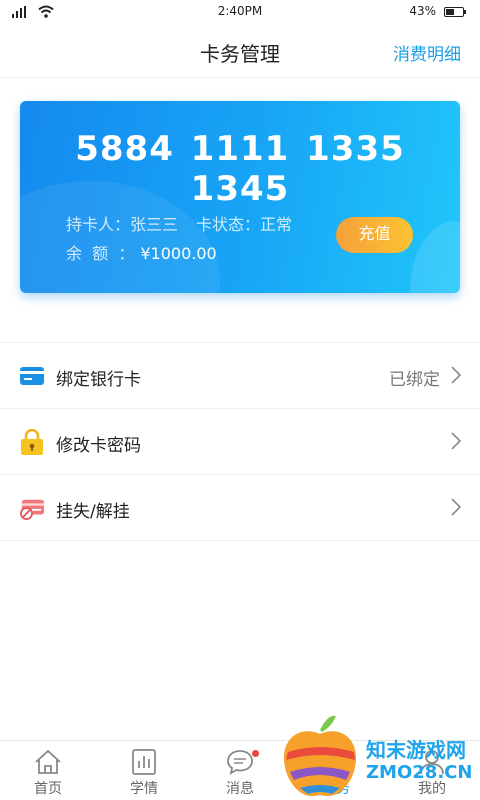 The height and width of the screenshot is (800, 480). I want to click on battery-percent: 43%, so click(422, 11).